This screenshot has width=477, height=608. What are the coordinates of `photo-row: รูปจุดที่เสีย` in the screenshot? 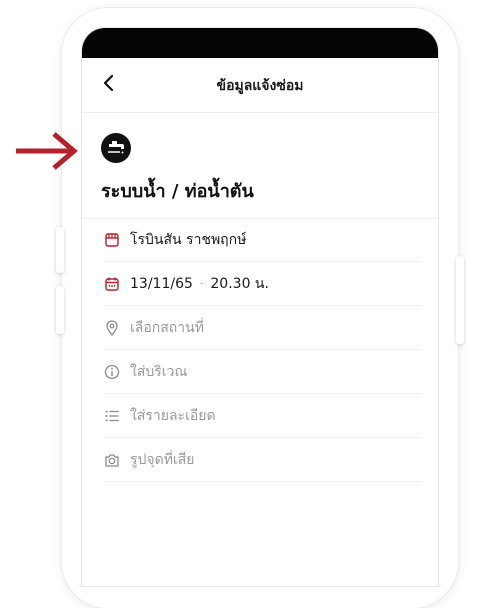 It's located at (262, 460).